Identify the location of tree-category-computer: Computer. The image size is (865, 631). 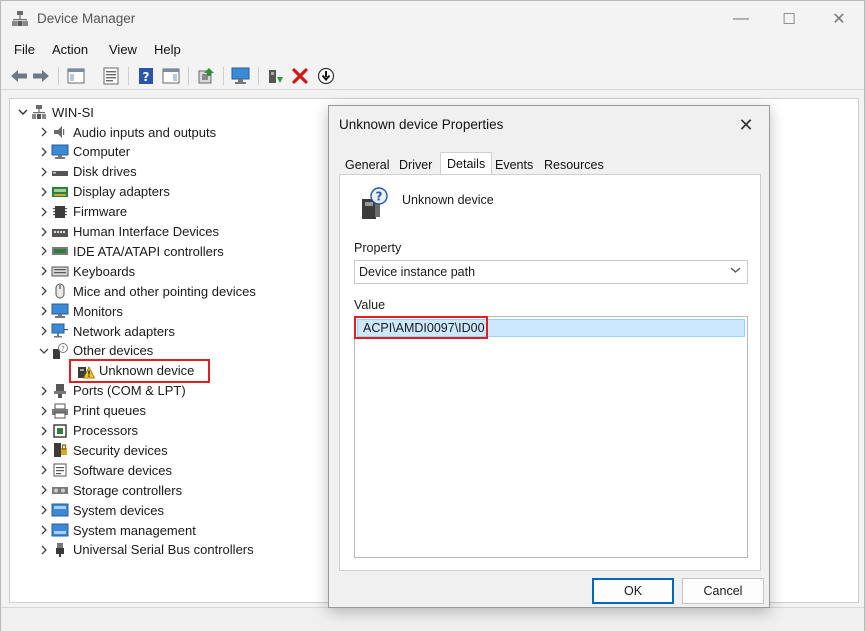
(83, 152).